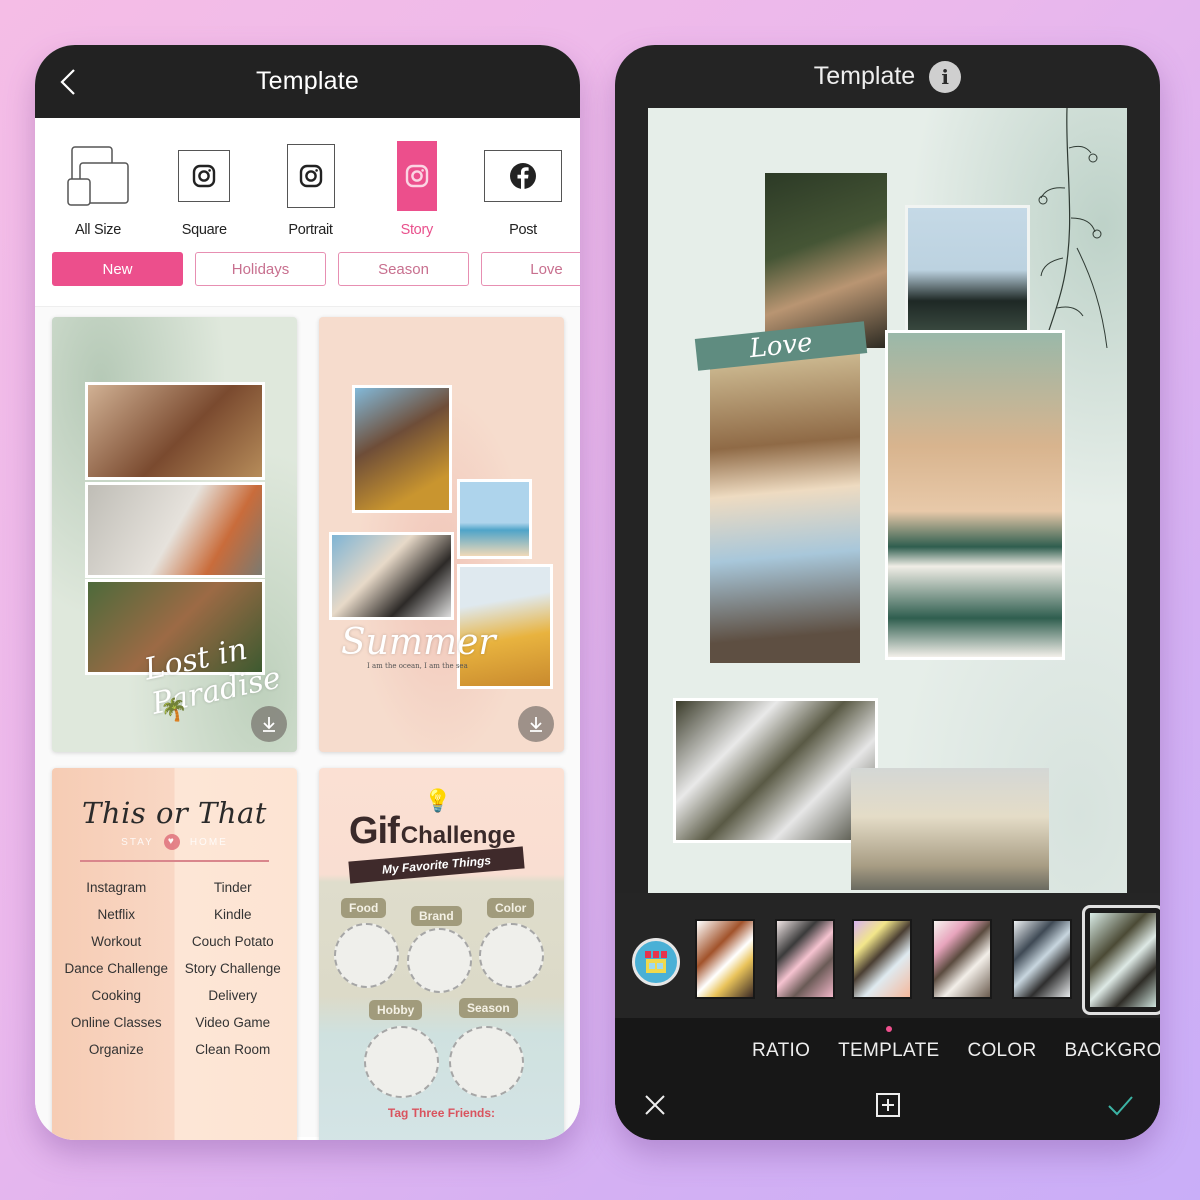 The height and width of the screenshot is (1200, 1200). Describe the element at coordinates (233, 1049) in the screenshot. I see `list-item: Clean Room` at that location.